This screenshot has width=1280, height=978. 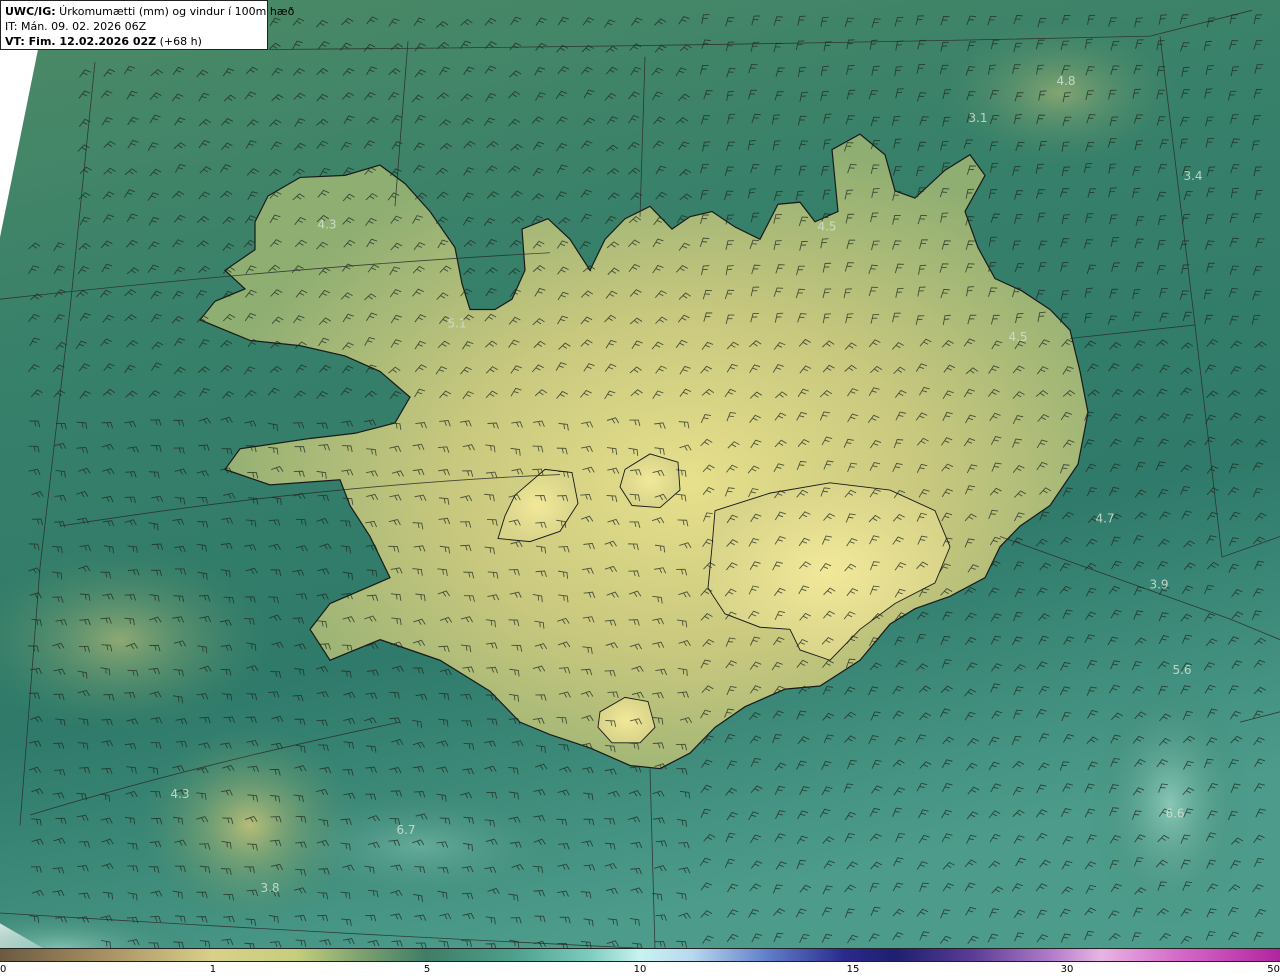 I want to click on precip-value-label: 5.1, so click(x=456, y=323).